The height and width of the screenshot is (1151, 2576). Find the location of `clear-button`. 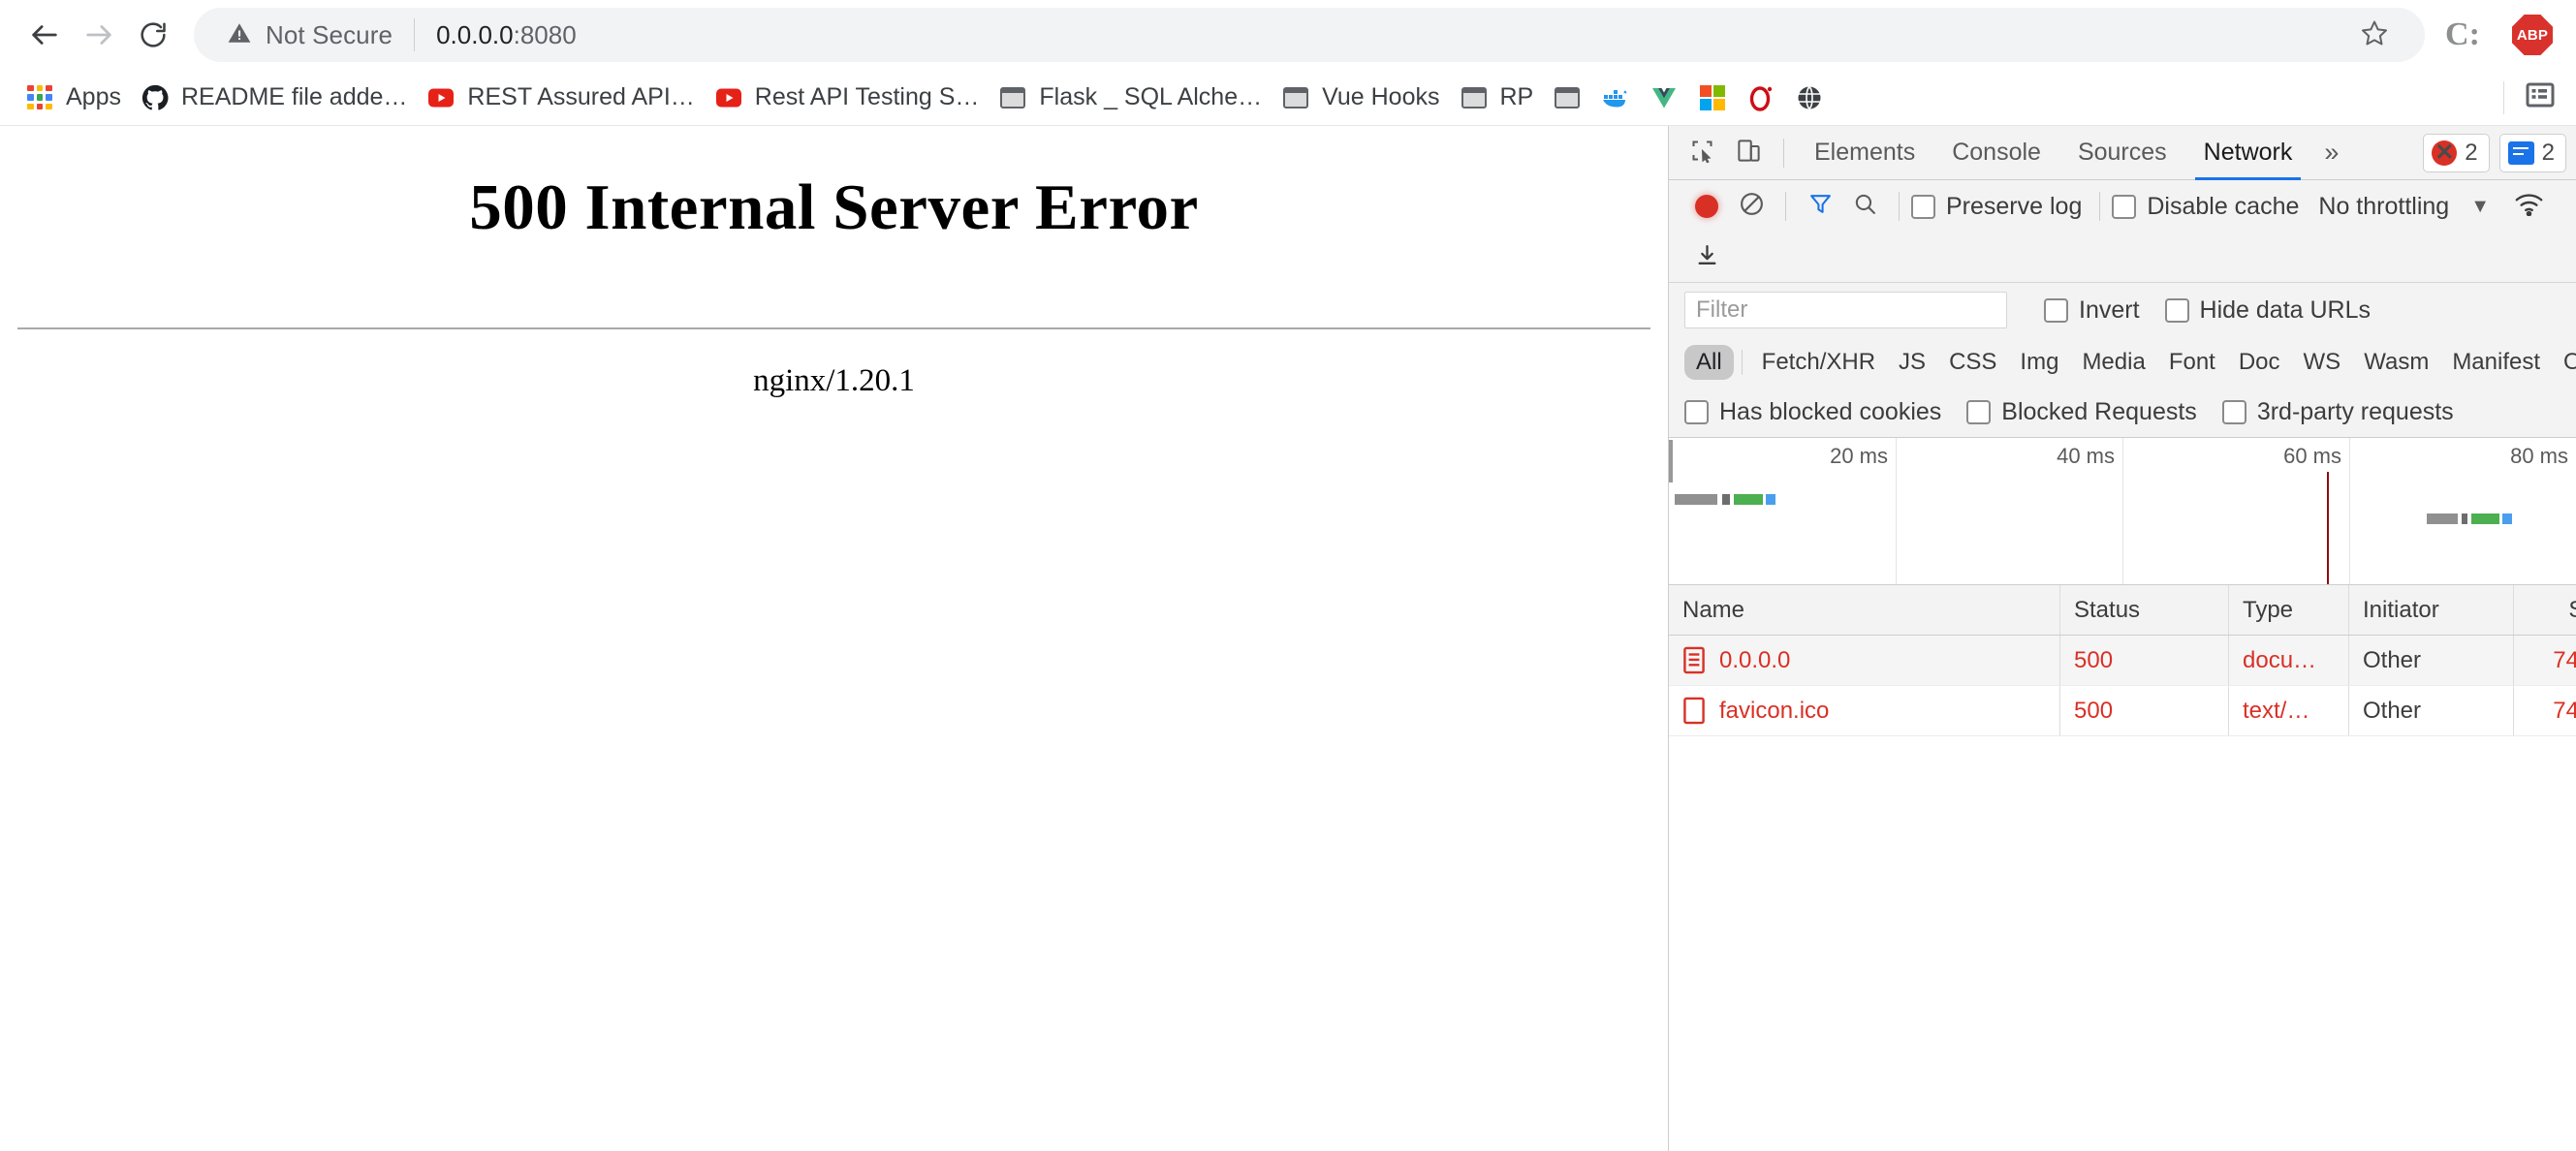

clear-button is located at coordinates (1751, 206).